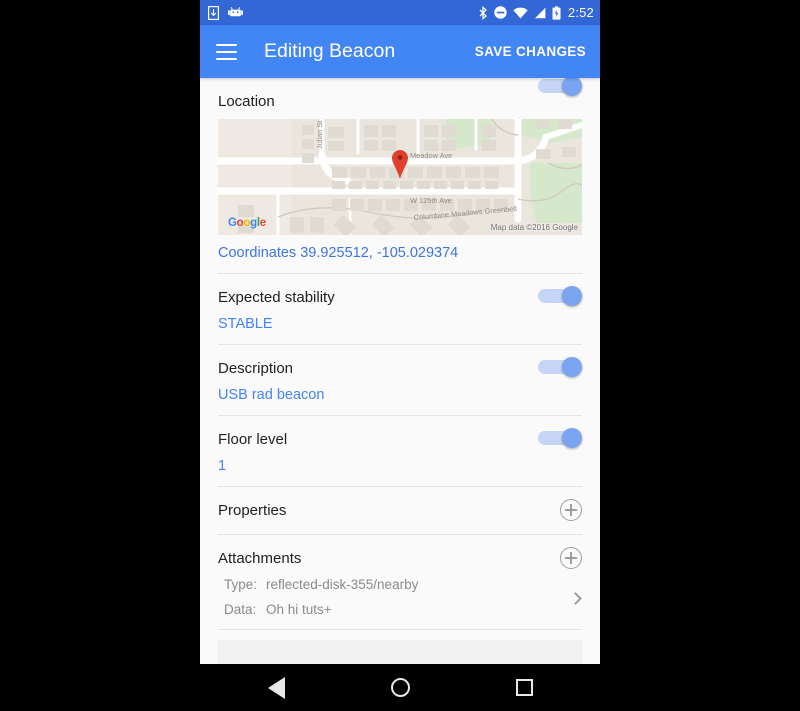 The image size is (800, 711). Describe the element at coordinates (580, 12) in the screenshot. I see `status-bar-clock: 2:52` at that location.